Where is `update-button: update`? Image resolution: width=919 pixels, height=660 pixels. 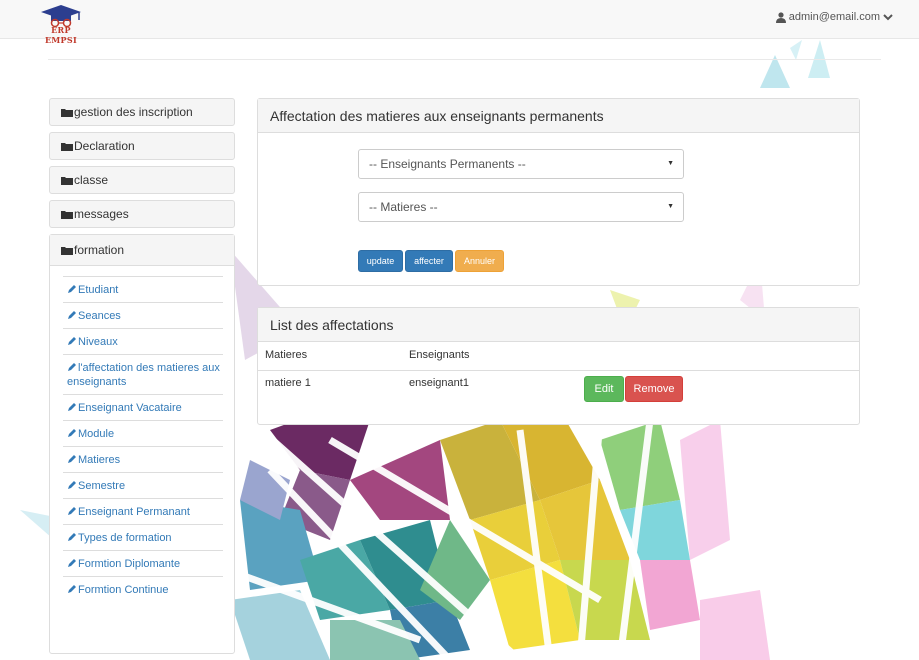
update-button: update is located at coordinates (380, 261).